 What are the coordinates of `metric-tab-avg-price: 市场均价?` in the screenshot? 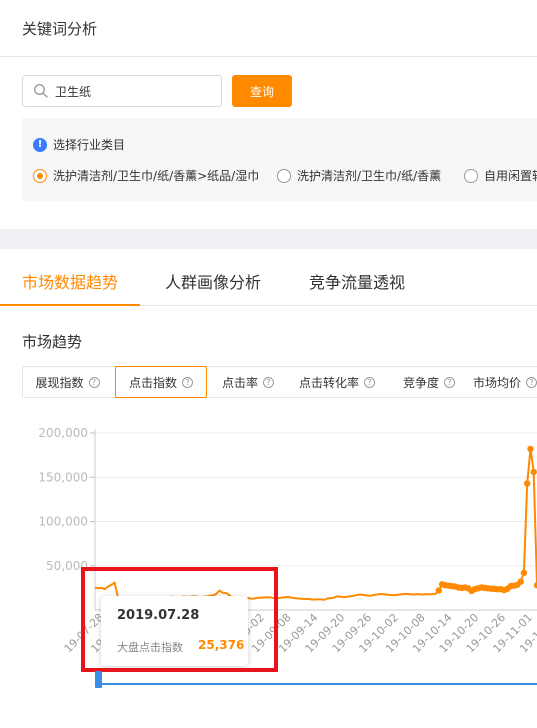 It's located at (505, 382).